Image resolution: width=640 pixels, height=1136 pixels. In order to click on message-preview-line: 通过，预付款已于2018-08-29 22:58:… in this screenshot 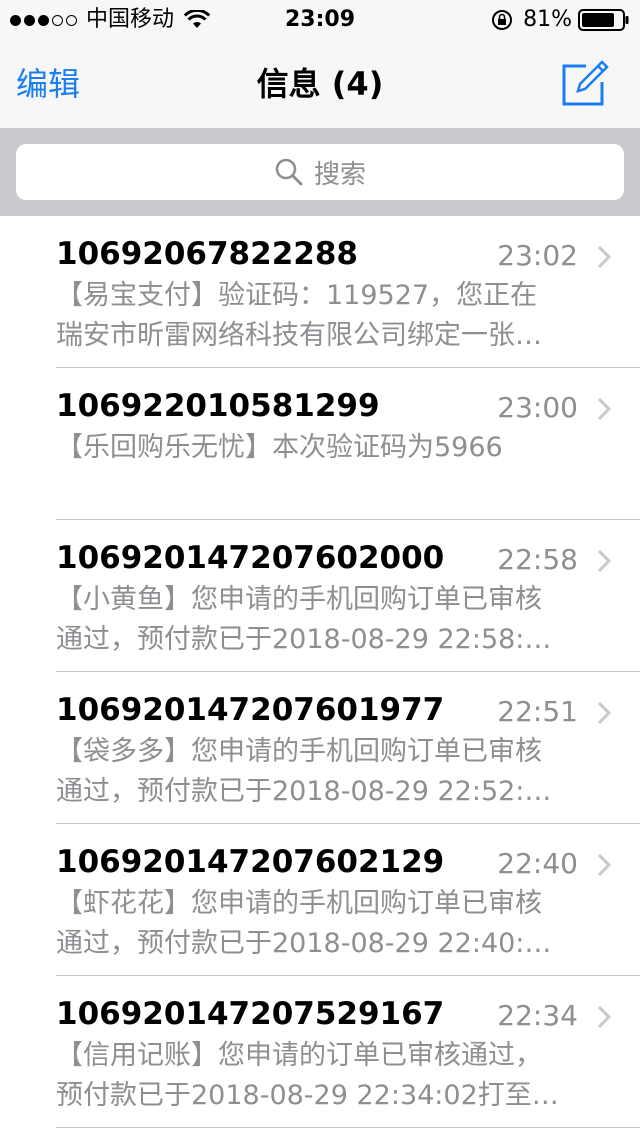, I will do `click(304, 639)`.